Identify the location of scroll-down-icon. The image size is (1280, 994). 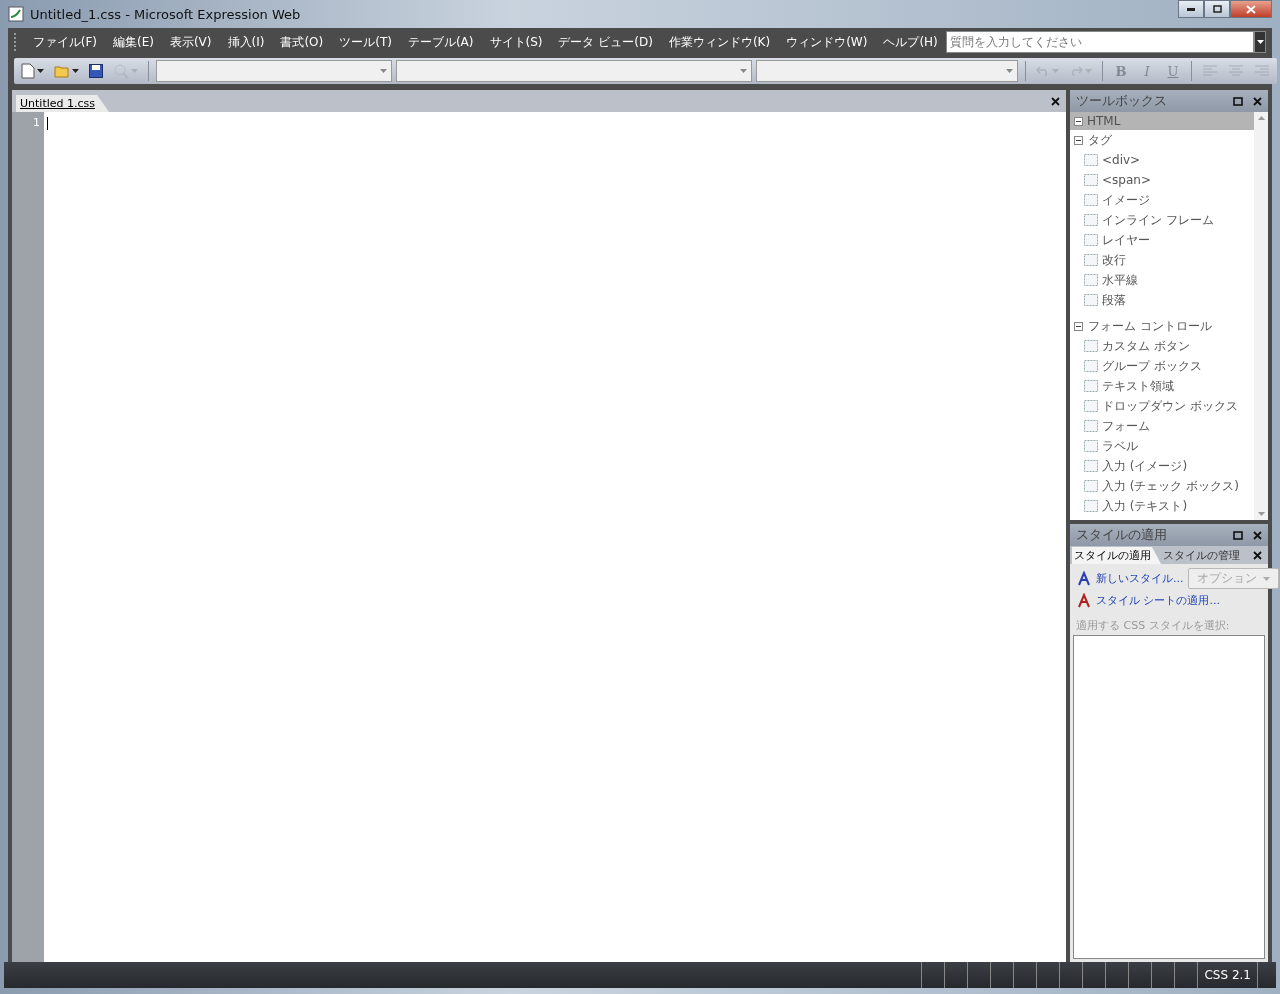
(1261, 514).